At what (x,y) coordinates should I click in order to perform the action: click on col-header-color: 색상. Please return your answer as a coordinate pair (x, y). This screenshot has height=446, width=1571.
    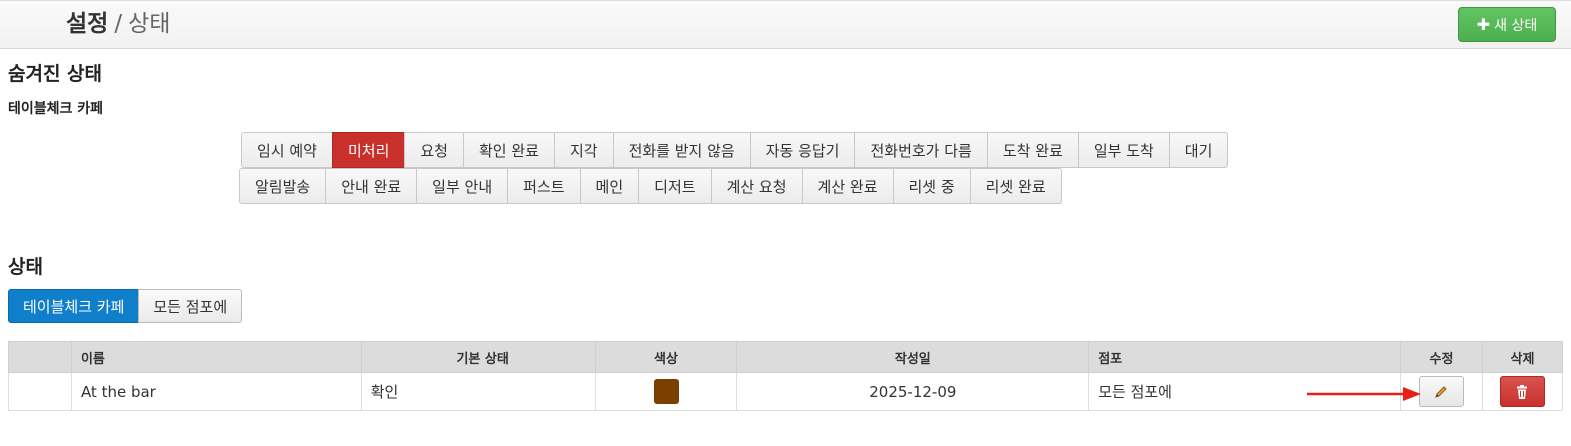
    Looking at the image, I should click on (666, 357).